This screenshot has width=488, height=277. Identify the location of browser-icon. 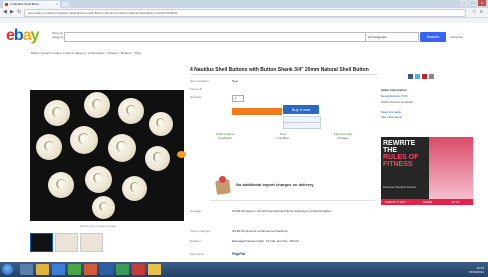
(58, 269).